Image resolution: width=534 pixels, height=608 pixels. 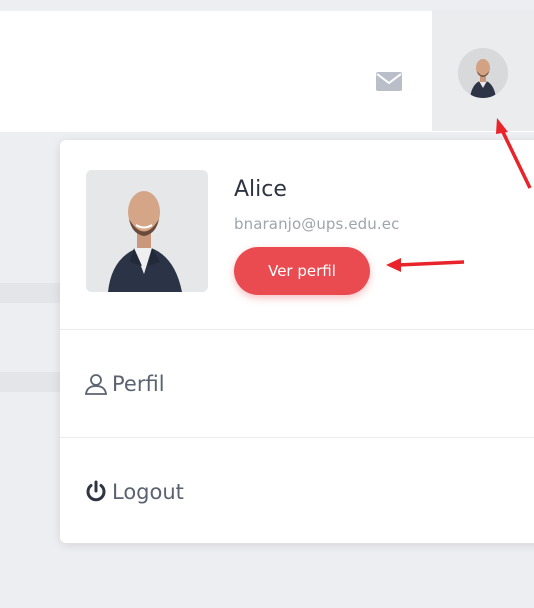 What do you see at coordinates (96, 384) in the screenshot?
I see `user-outline-icon` at bounding box center [96, 384].